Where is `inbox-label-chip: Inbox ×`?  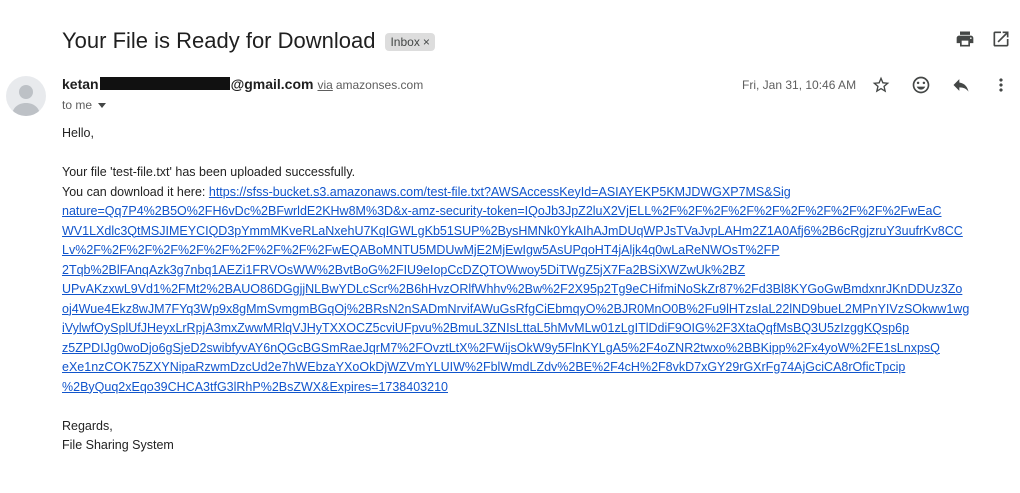 inbox-label-chip: Inbox × is located at coordinates (410, 42).